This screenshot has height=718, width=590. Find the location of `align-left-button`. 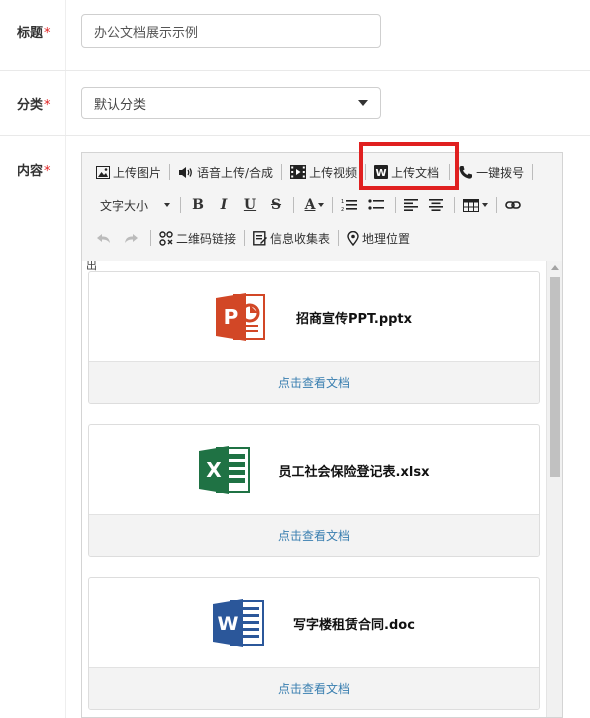

align-left-button is located at coordinates (412, 205).